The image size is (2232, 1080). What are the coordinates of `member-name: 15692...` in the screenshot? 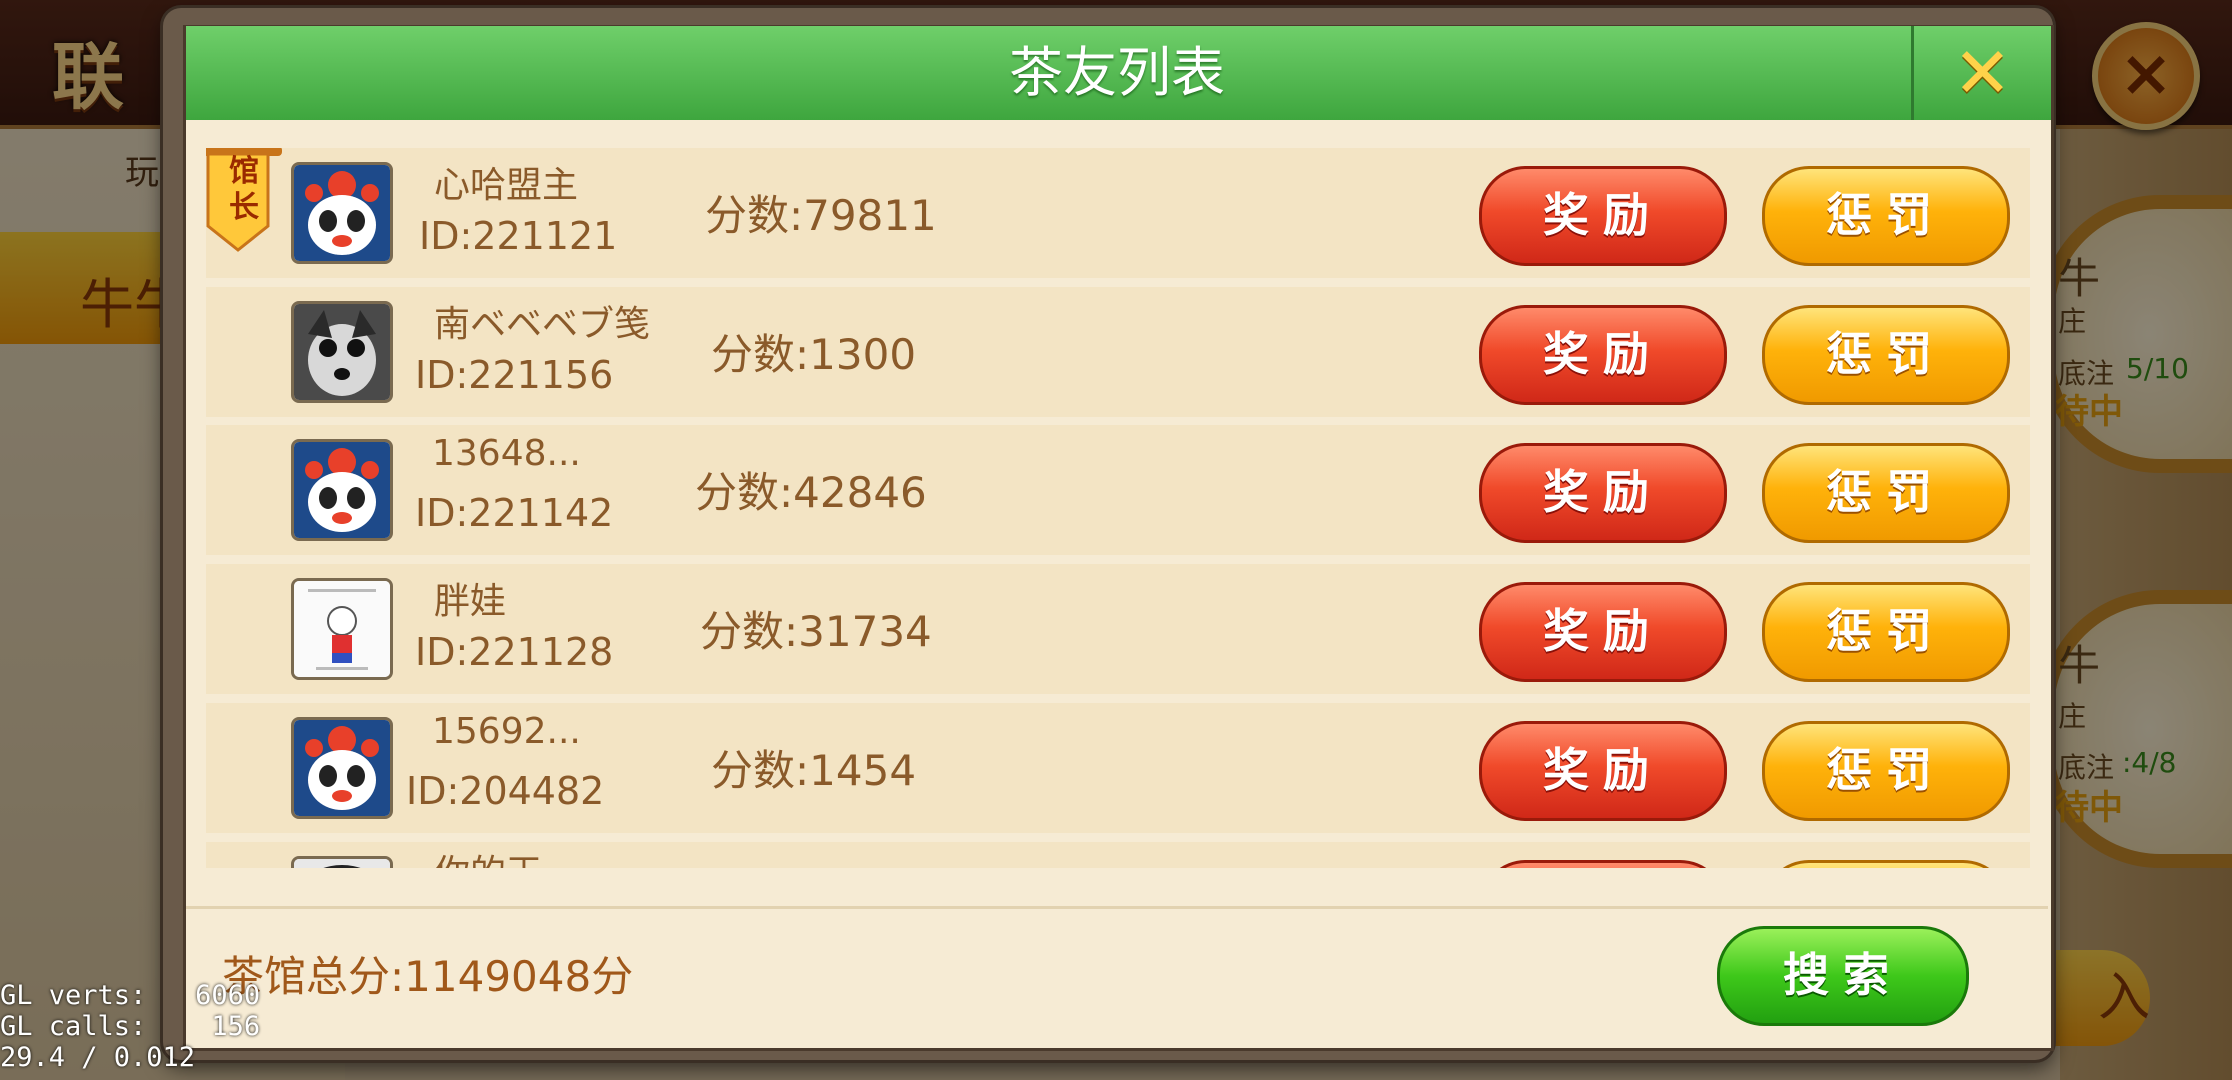 It's located at (506, 731).